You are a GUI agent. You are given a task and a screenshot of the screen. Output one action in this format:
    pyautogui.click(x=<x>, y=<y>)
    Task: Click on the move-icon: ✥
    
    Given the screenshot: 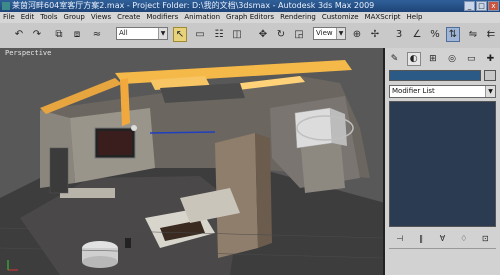 What is the action you would take?
    pyautogui.click(x=263, y=34)
    